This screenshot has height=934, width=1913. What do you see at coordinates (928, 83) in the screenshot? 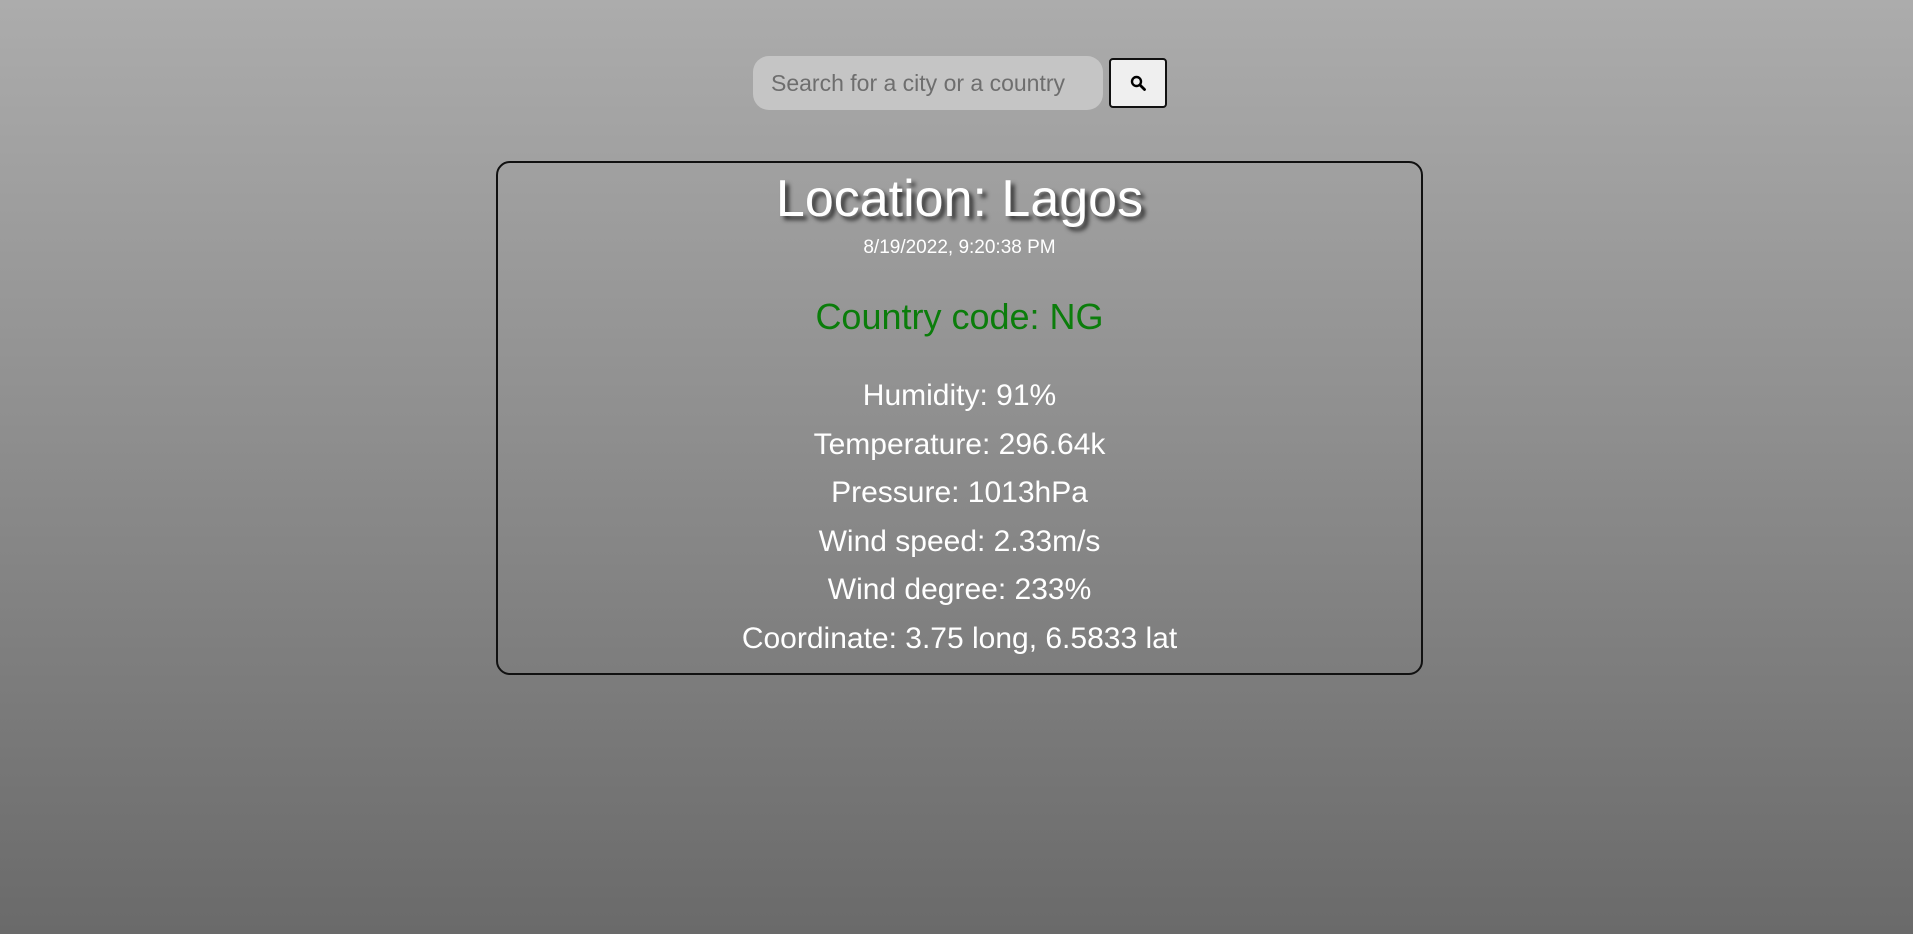
I see `search-input` at bounding box center [928, 83].